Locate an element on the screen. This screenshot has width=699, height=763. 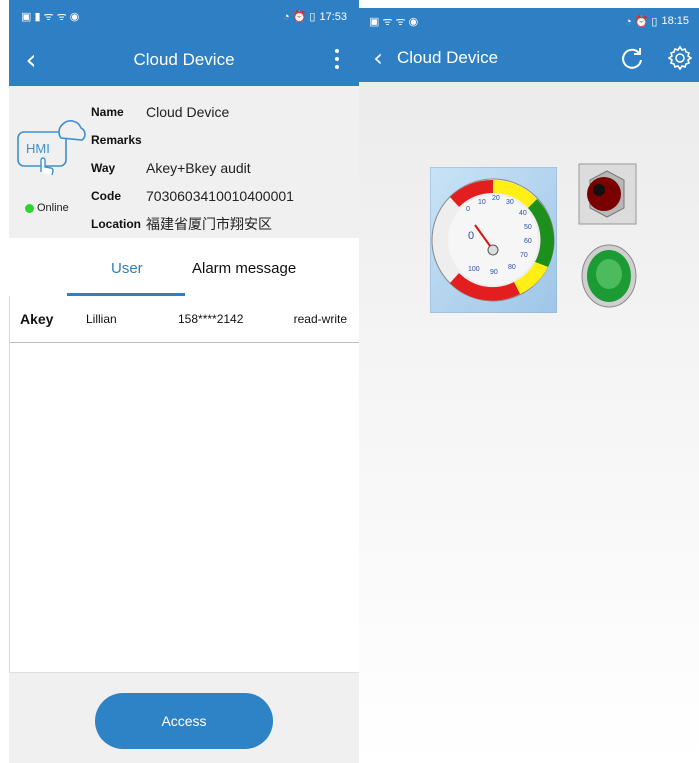
hmi-icon-text: HMI is located at coordinates (38, 148).